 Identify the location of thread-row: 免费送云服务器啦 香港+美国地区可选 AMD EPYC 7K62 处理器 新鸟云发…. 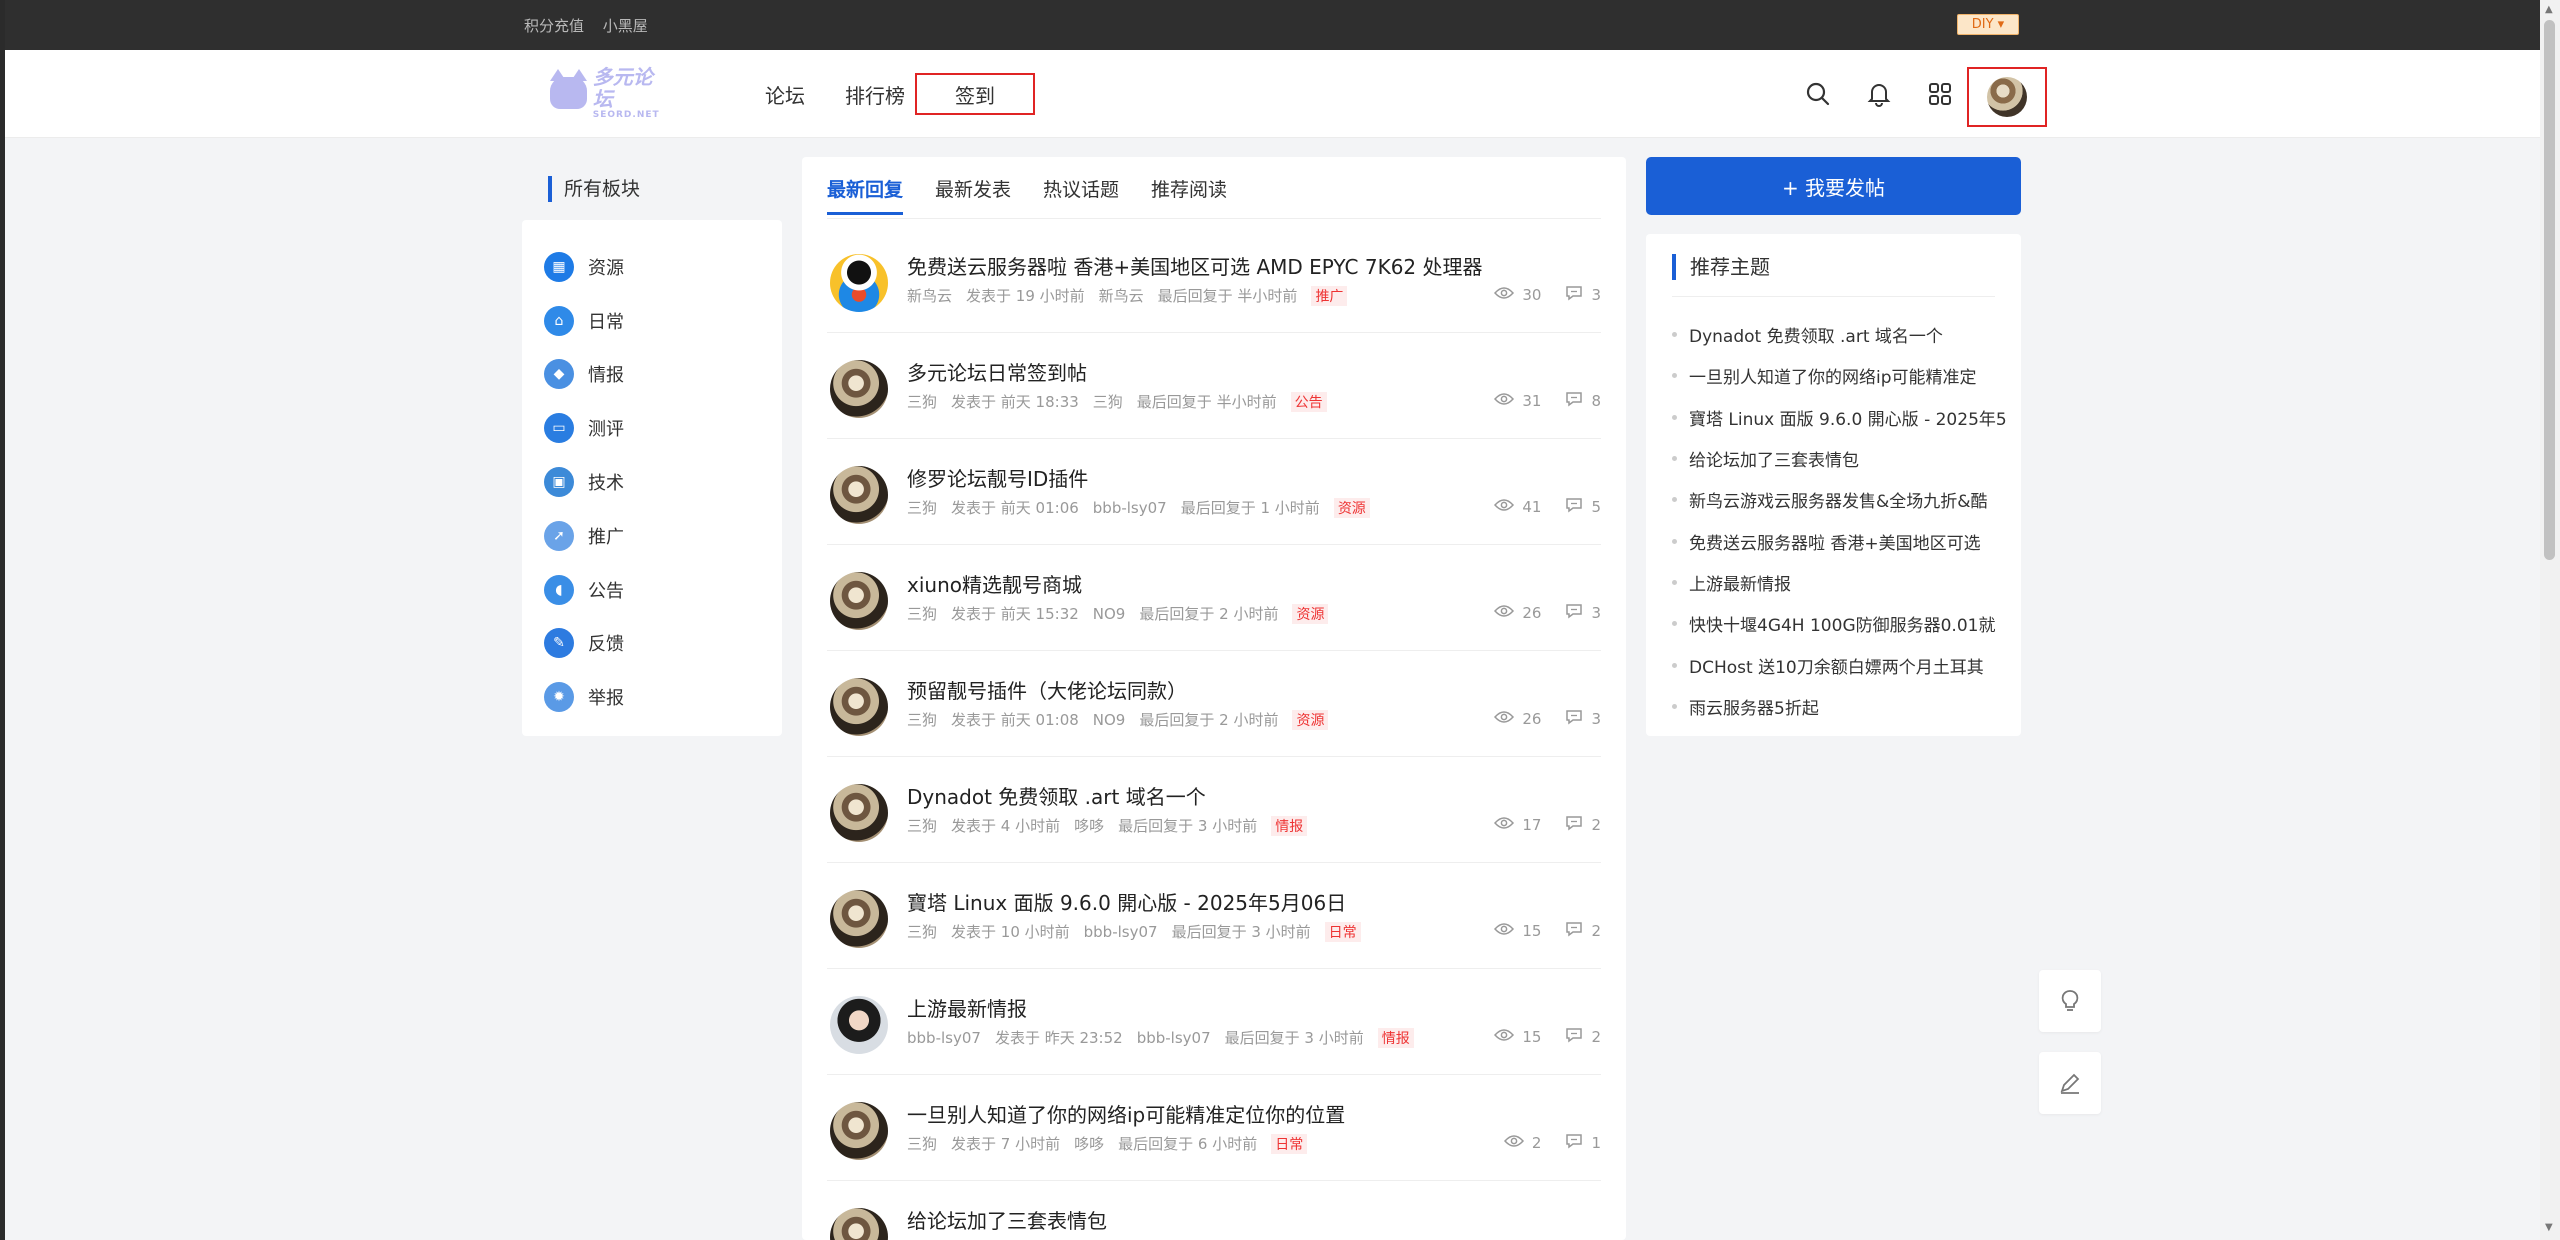
(1214, 280).